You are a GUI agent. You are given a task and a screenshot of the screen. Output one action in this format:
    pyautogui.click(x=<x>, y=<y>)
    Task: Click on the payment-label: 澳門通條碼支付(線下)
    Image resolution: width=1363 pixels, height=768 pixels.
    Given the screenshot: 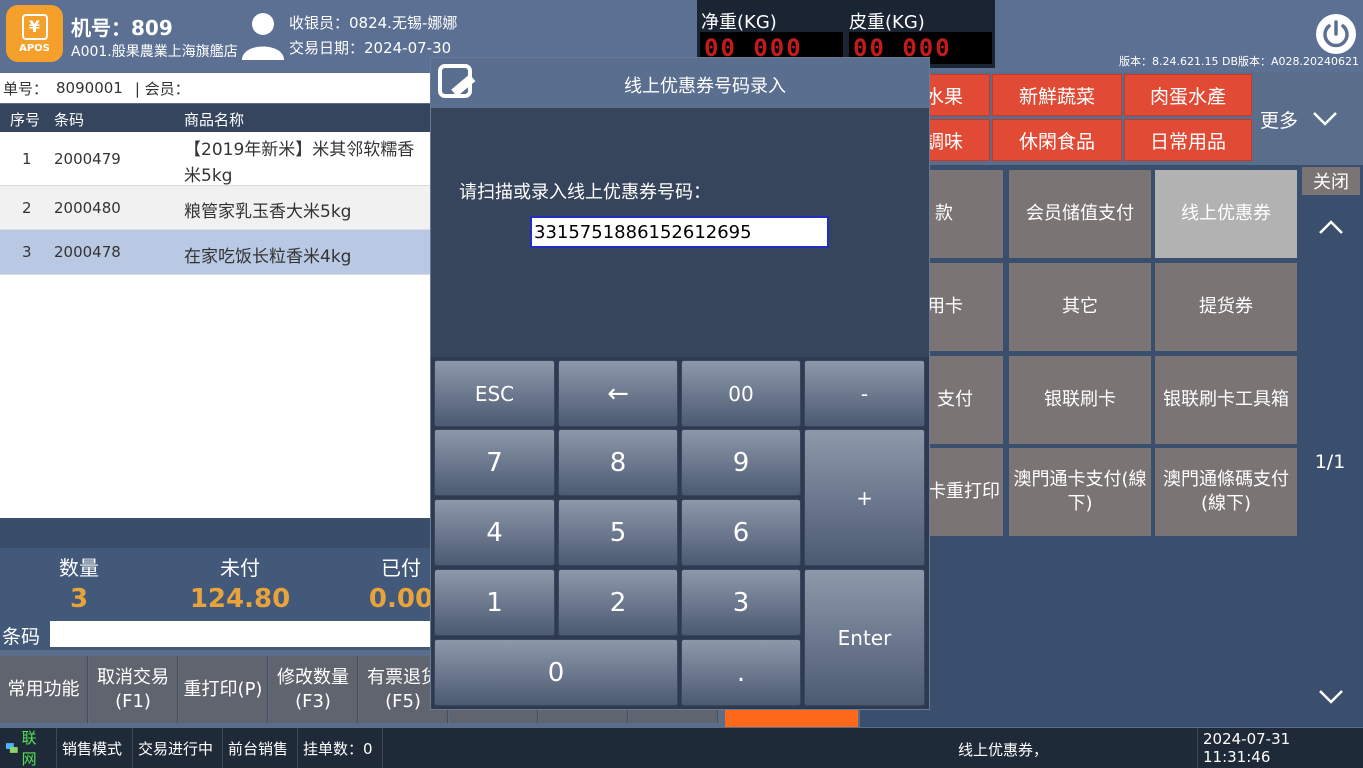 What is the action you would take?
    pyautogui.click(x=1226, y=491)
    